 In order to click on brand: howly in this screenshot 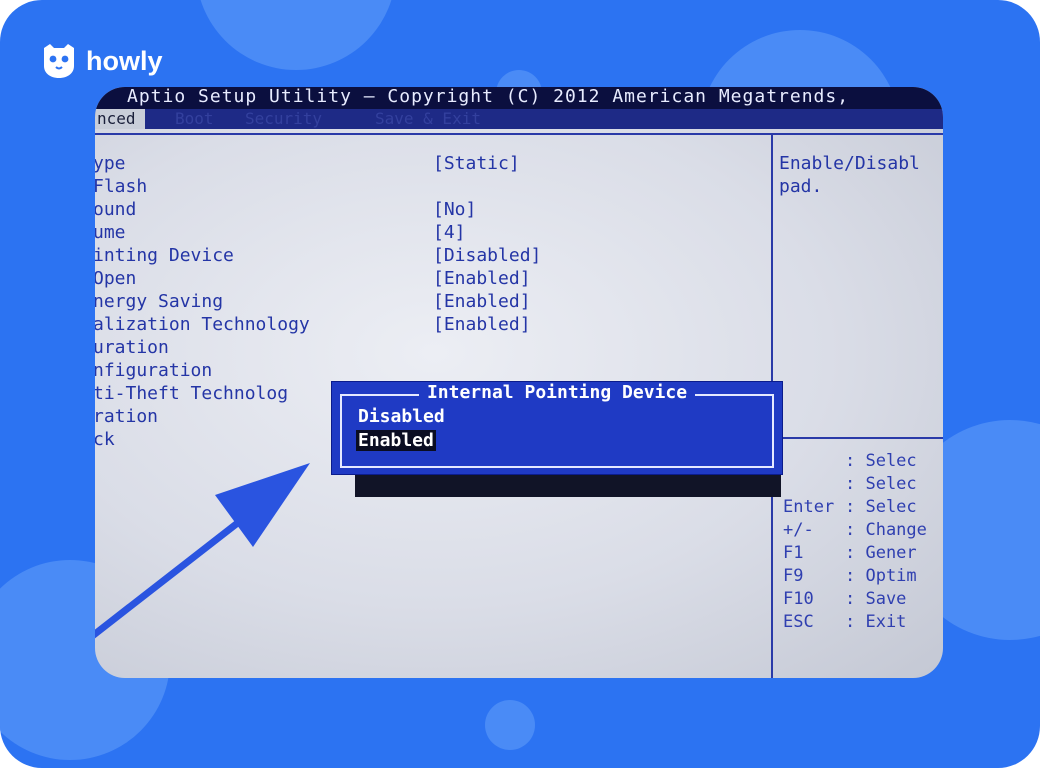, I will do `click(101, 61)`.